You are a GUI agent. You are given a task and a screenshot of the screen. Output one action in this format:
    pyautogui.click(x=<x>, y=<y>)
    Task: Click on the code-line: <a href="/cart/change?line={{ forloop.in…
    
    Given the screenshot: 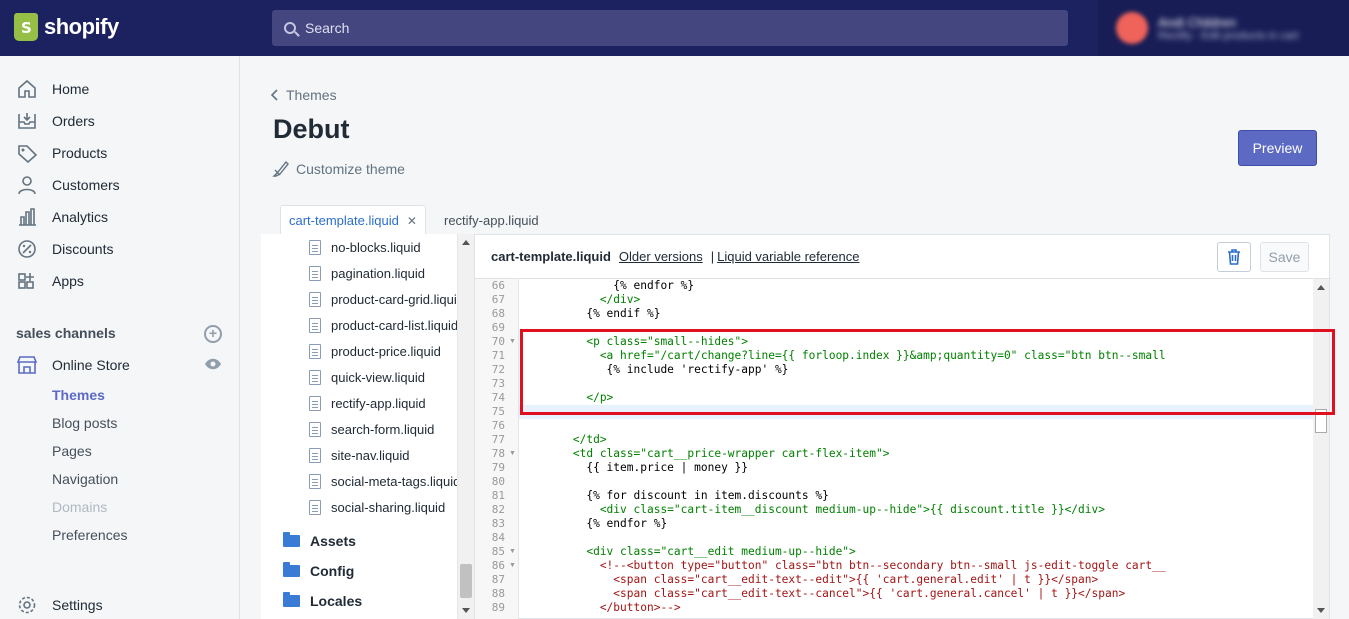 What is the action you would take?
    pyautogui.click(x=842, y=355)
    